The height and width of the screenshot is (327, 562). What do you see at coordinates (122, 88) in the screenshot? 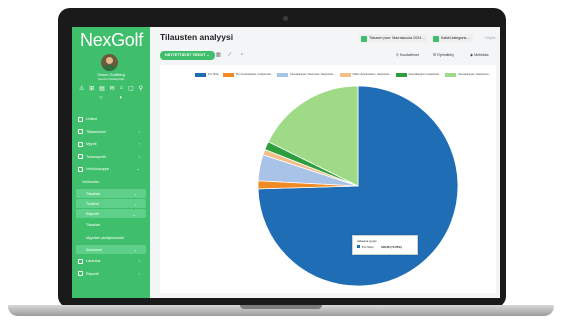
I see `home-icon: ⌂` at bounding box center [122, 88].